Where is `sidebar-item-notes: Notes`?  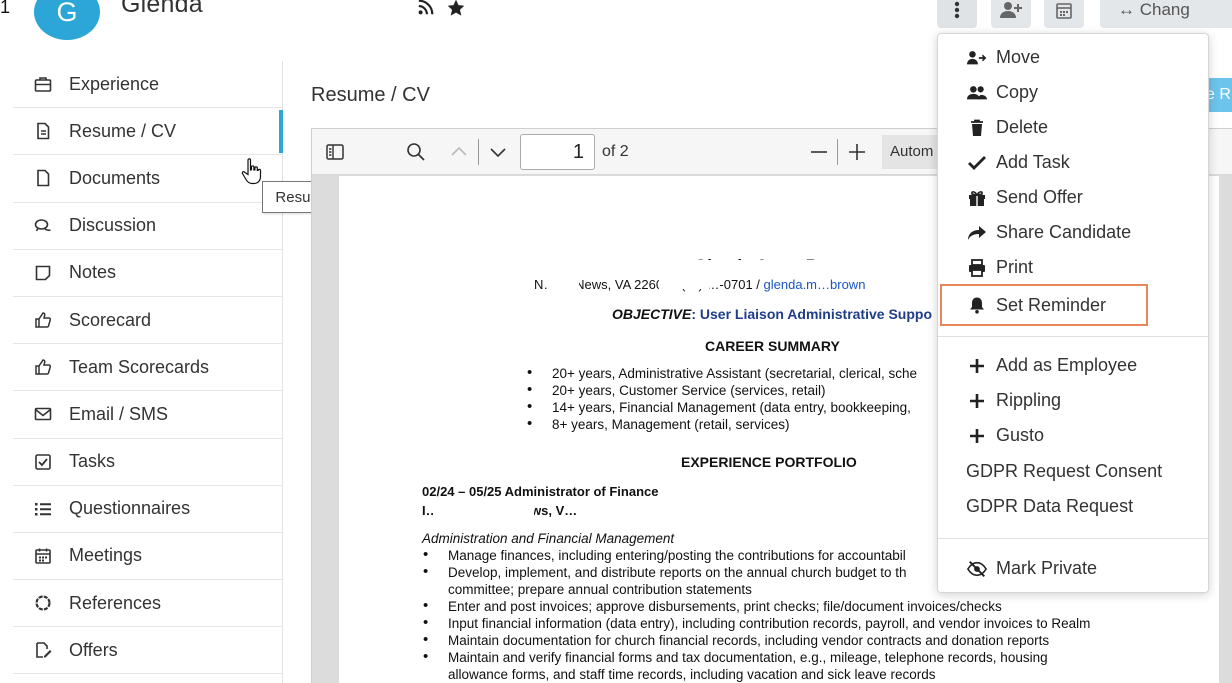
sidebar-item-notes: Notes is located at coordinates (147, 273).